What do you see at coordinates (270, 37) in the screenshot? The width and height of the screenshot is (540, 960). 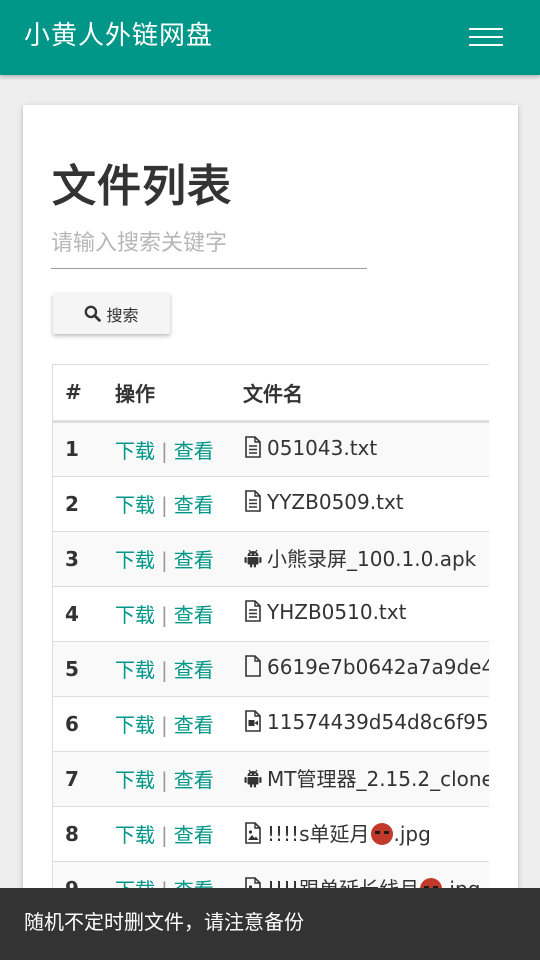 I see `app-bar: 小黄人外链网盘` at bounding box center [270, 37].